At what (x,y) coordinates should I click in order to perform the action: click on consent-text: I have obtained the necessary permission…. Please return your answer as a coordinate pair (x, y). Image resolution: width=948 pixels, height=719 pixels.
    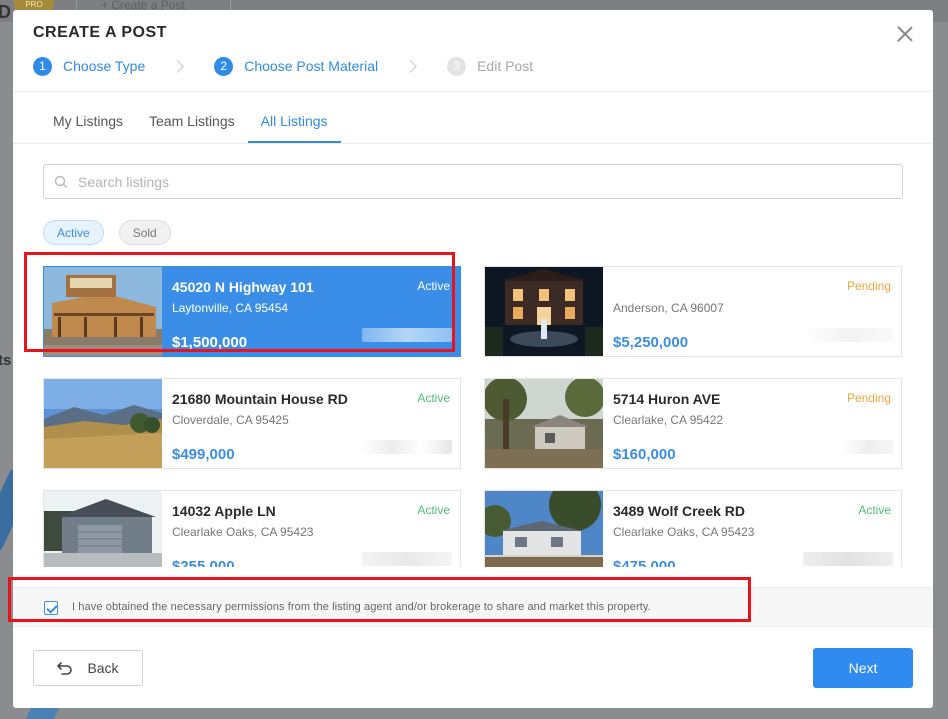
    Looking at the image, I should click on (361, 607).